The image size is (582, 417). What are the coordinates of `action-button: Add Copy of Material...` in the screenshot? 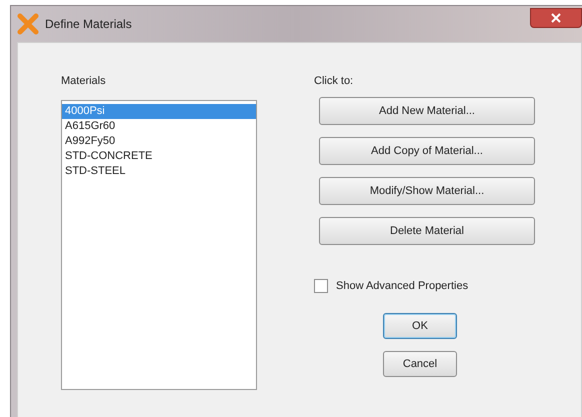 It's located at (427, 151).